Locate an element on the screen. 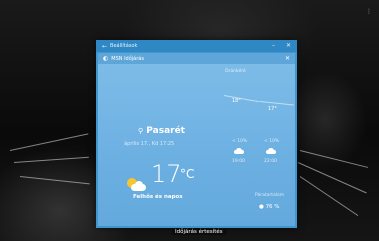 The height and width of the screenshot is (241, 379). settings-window-title: Beállítások is located at coordinates (124, 46).